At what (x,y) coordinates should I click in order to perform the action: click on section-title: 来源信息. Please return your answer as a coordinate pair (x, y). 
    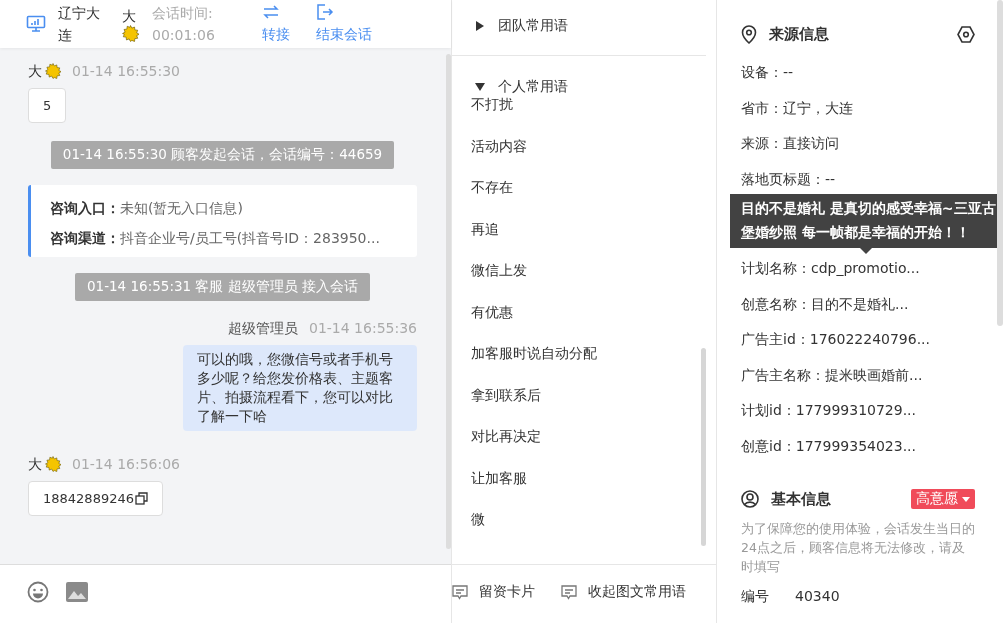
    Looking at the image, I should click on (799, 34).